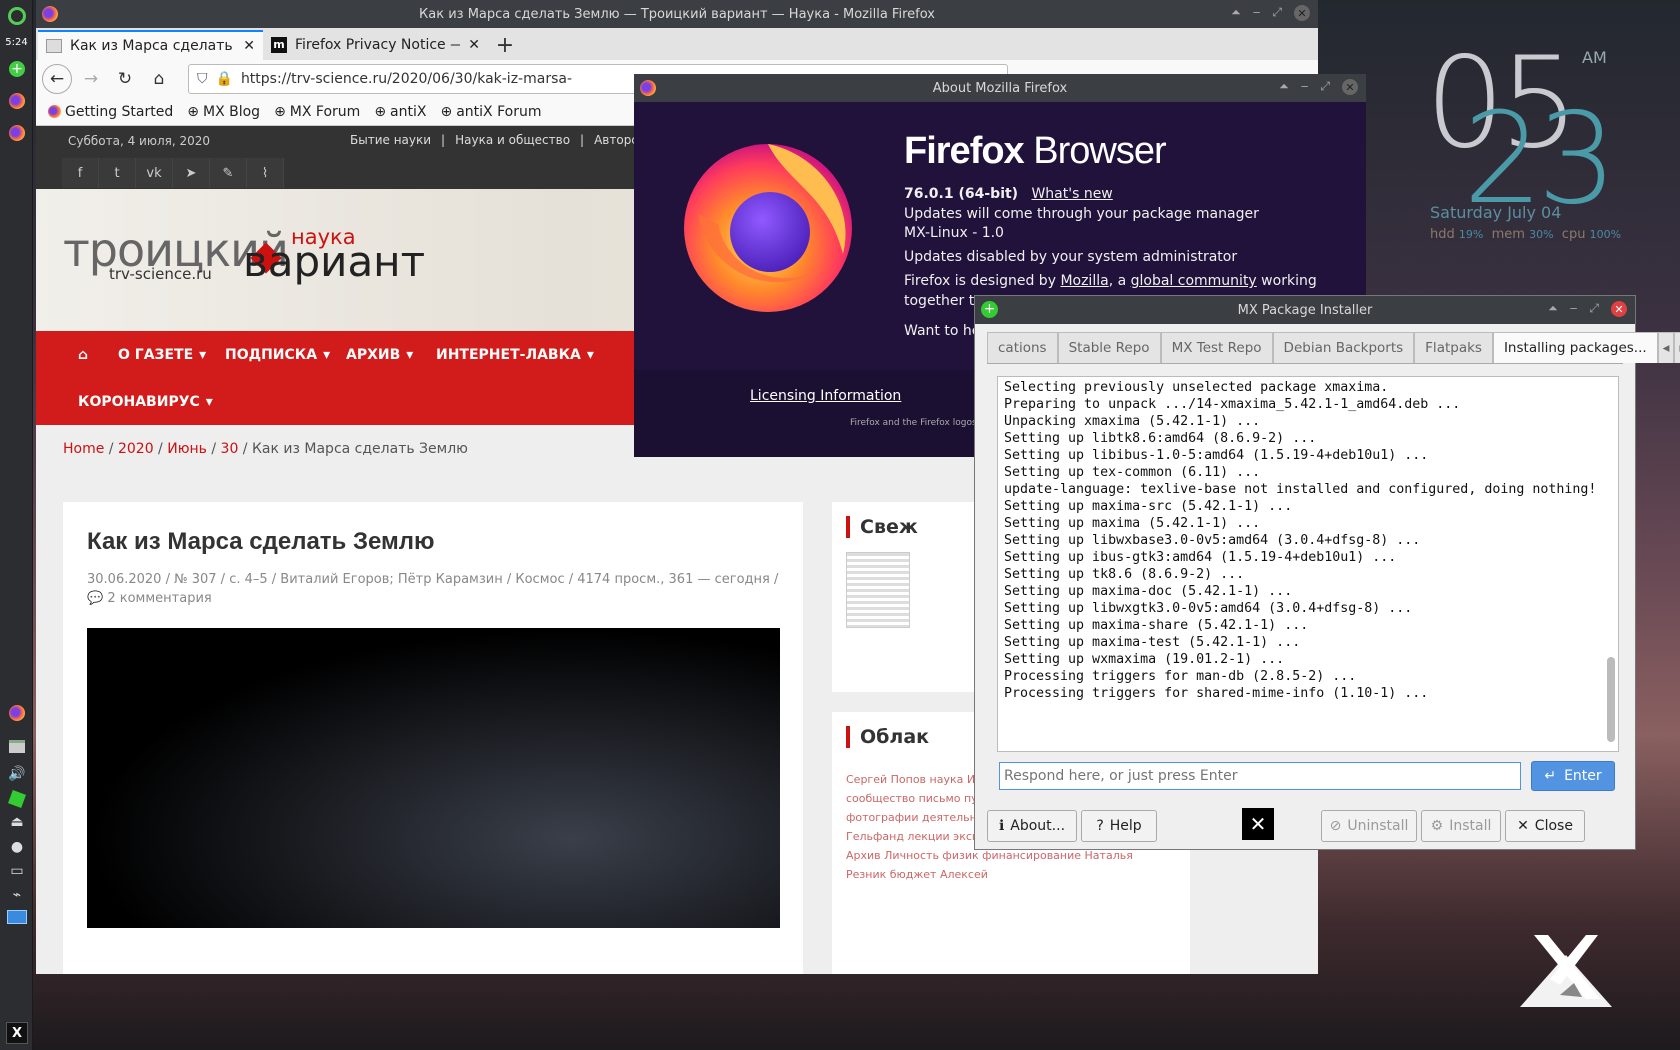 The image size is (1680, 1050). I want to click on crumb-month: Июнь, so click(187, 449).